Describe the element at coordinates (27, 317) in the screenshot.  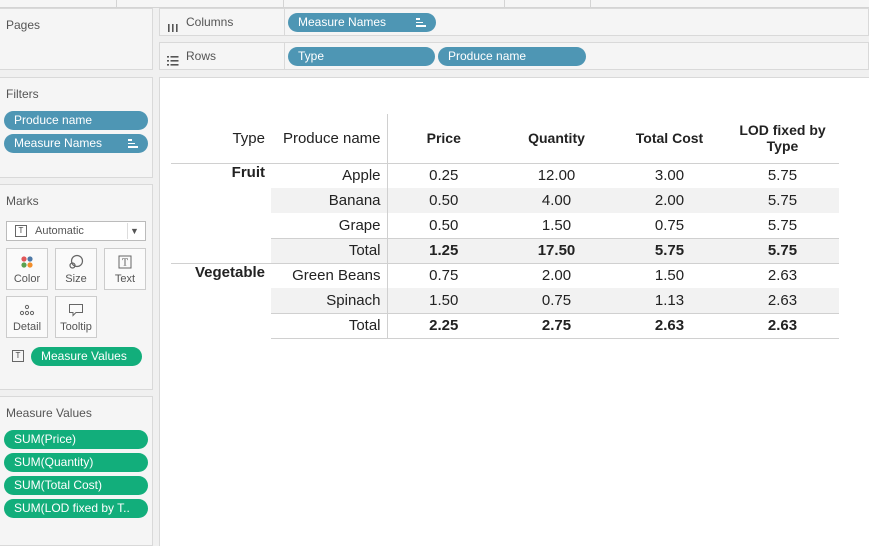
I see `detail-button: Detail` at that location.